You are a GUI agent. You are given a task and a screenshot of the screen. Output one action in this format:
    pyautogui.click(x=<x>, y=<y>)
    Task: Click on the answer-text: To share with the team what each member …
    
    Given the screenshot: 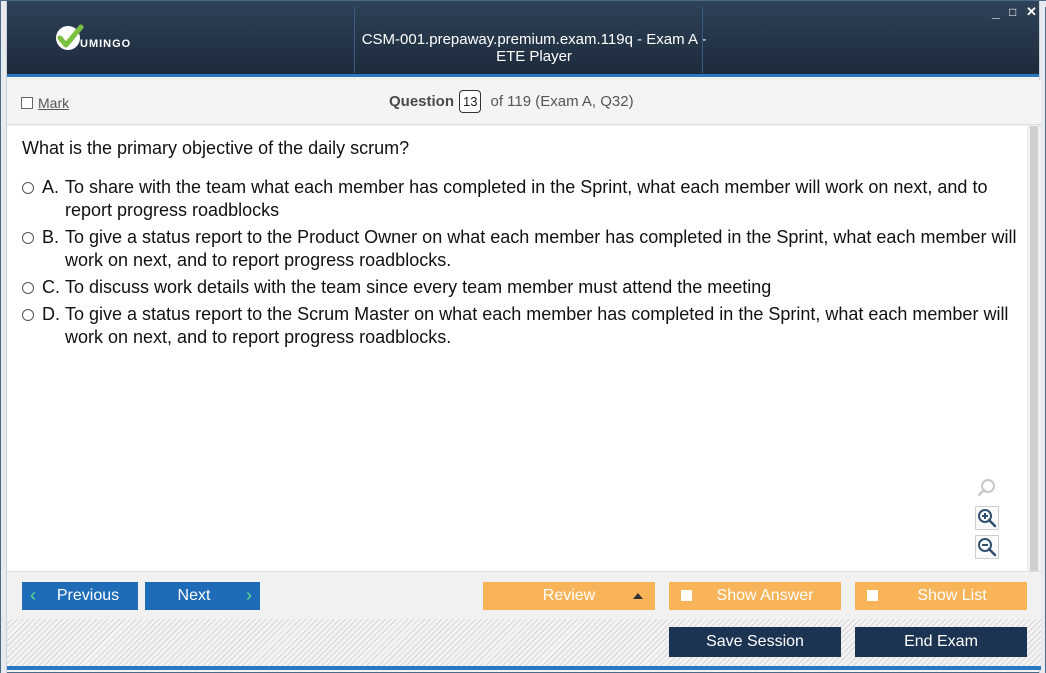 What is the action you would take?
    pyautogui.click(x=526, y=198)
    